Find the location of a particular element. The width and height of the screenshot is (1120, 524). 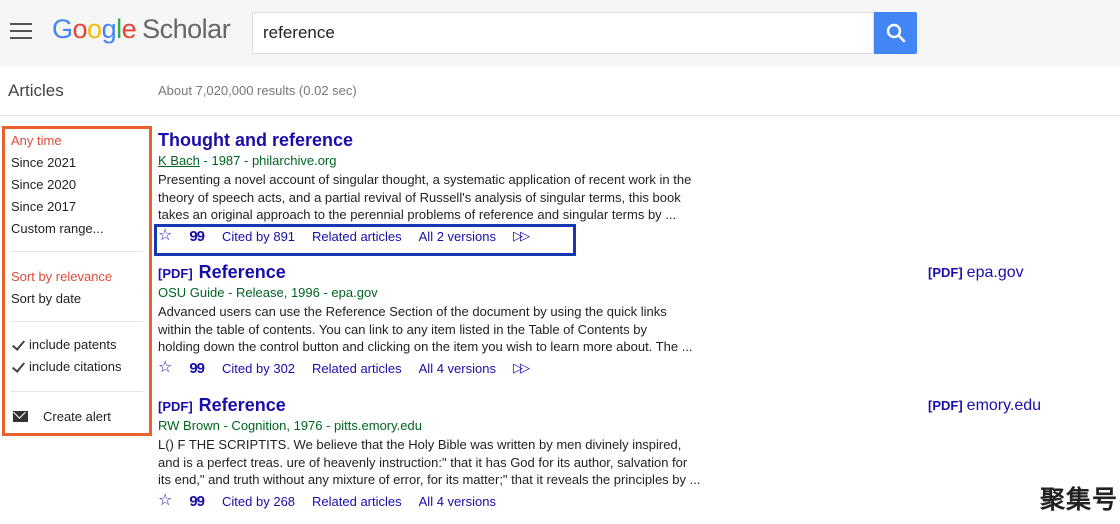

pdf-side-link: [PDF] epa.gov is located at coordinates (976, 273).